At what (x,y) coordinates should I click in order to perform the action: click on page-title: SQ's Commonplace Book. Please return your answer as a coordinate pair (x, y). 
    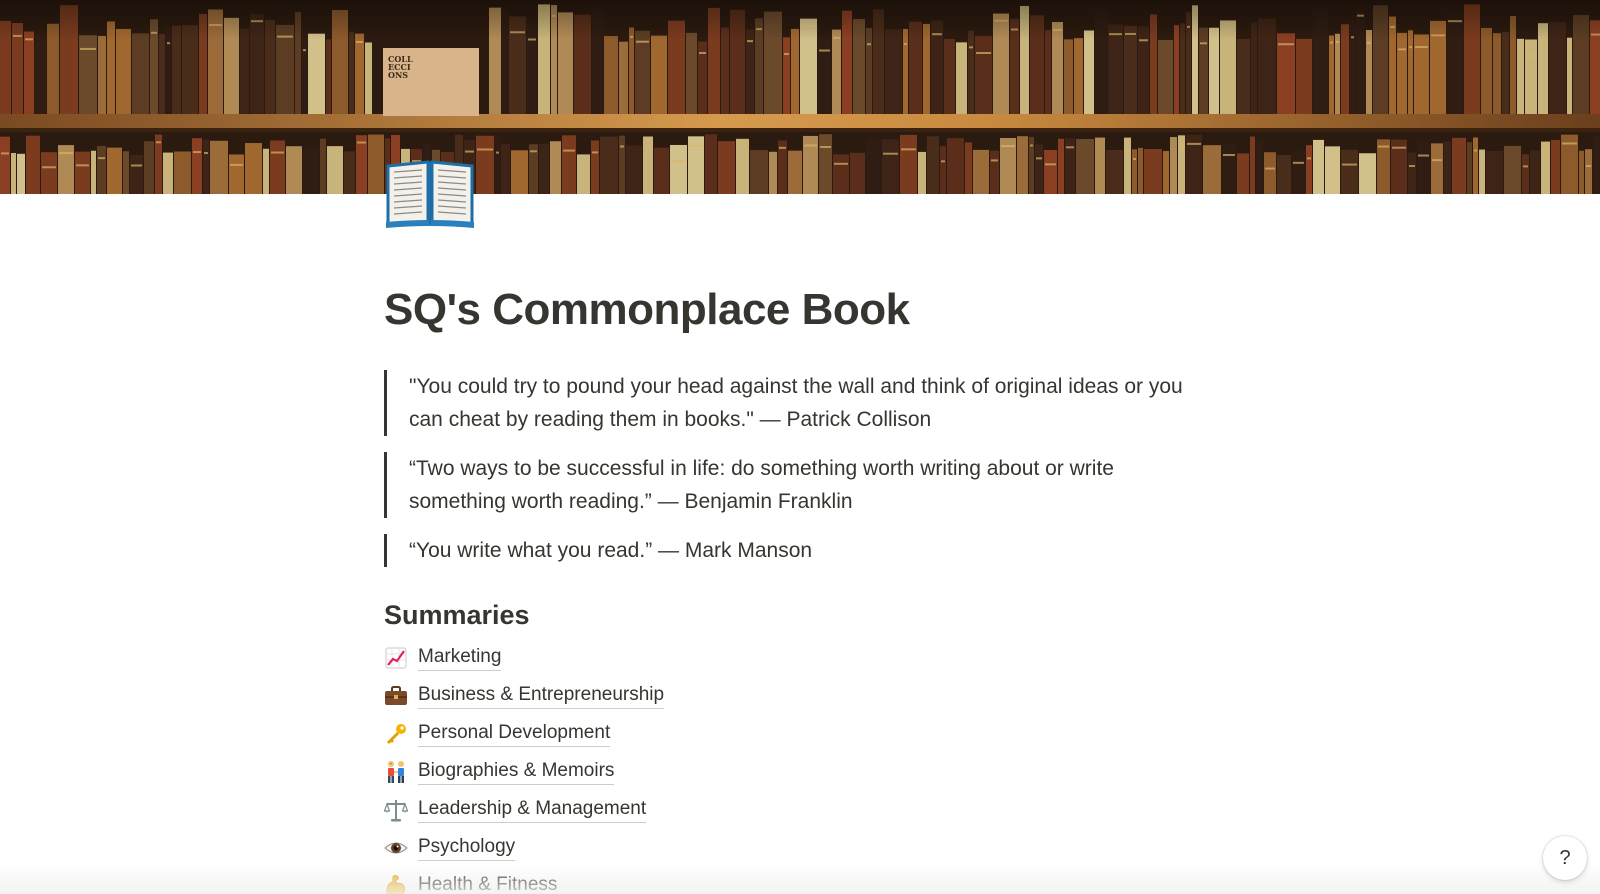
    Looking at the image, I should click on (794, 314).